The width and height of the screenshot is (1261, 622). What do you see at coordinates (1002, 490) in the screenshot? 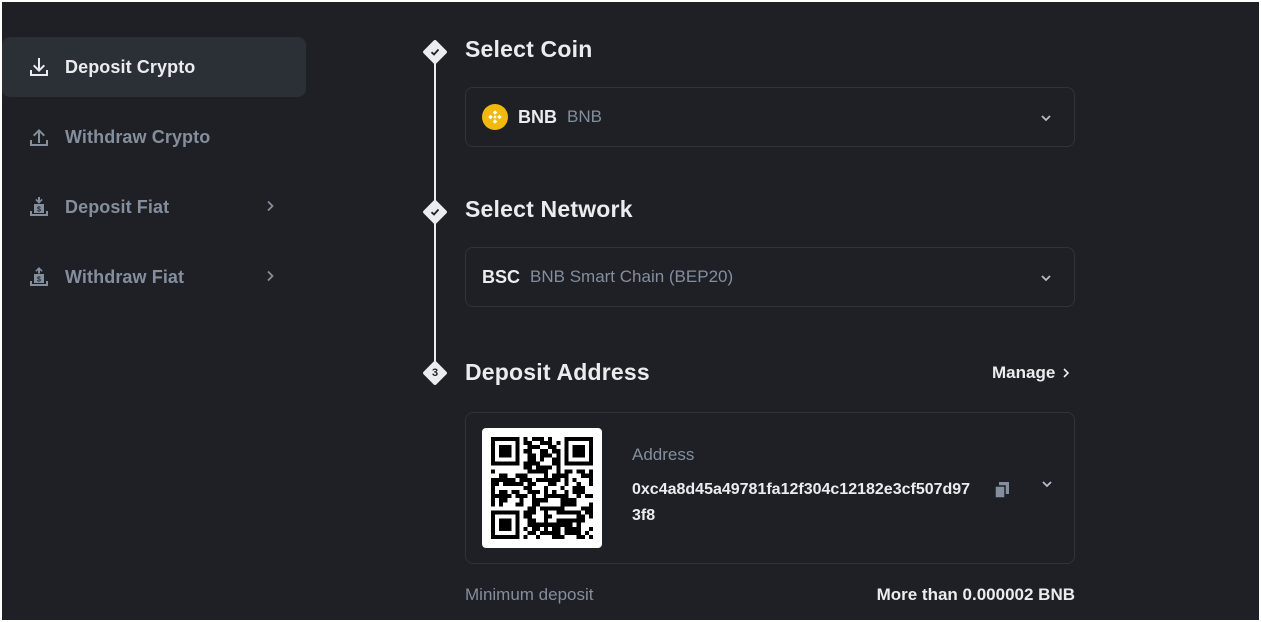
I see `copy-icon` at bounding box center [1002, 490].